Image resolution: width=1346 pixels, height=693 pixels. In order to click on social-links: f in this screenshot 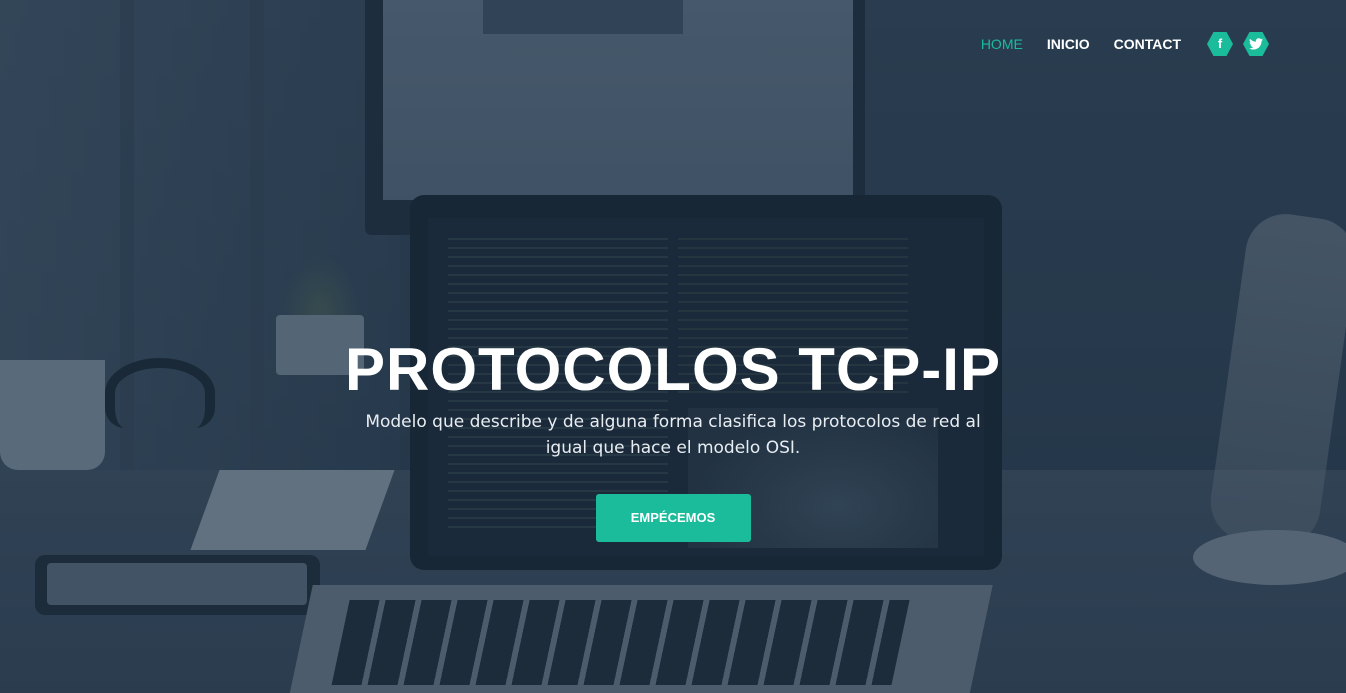, I will do `click(1238, 44)`.